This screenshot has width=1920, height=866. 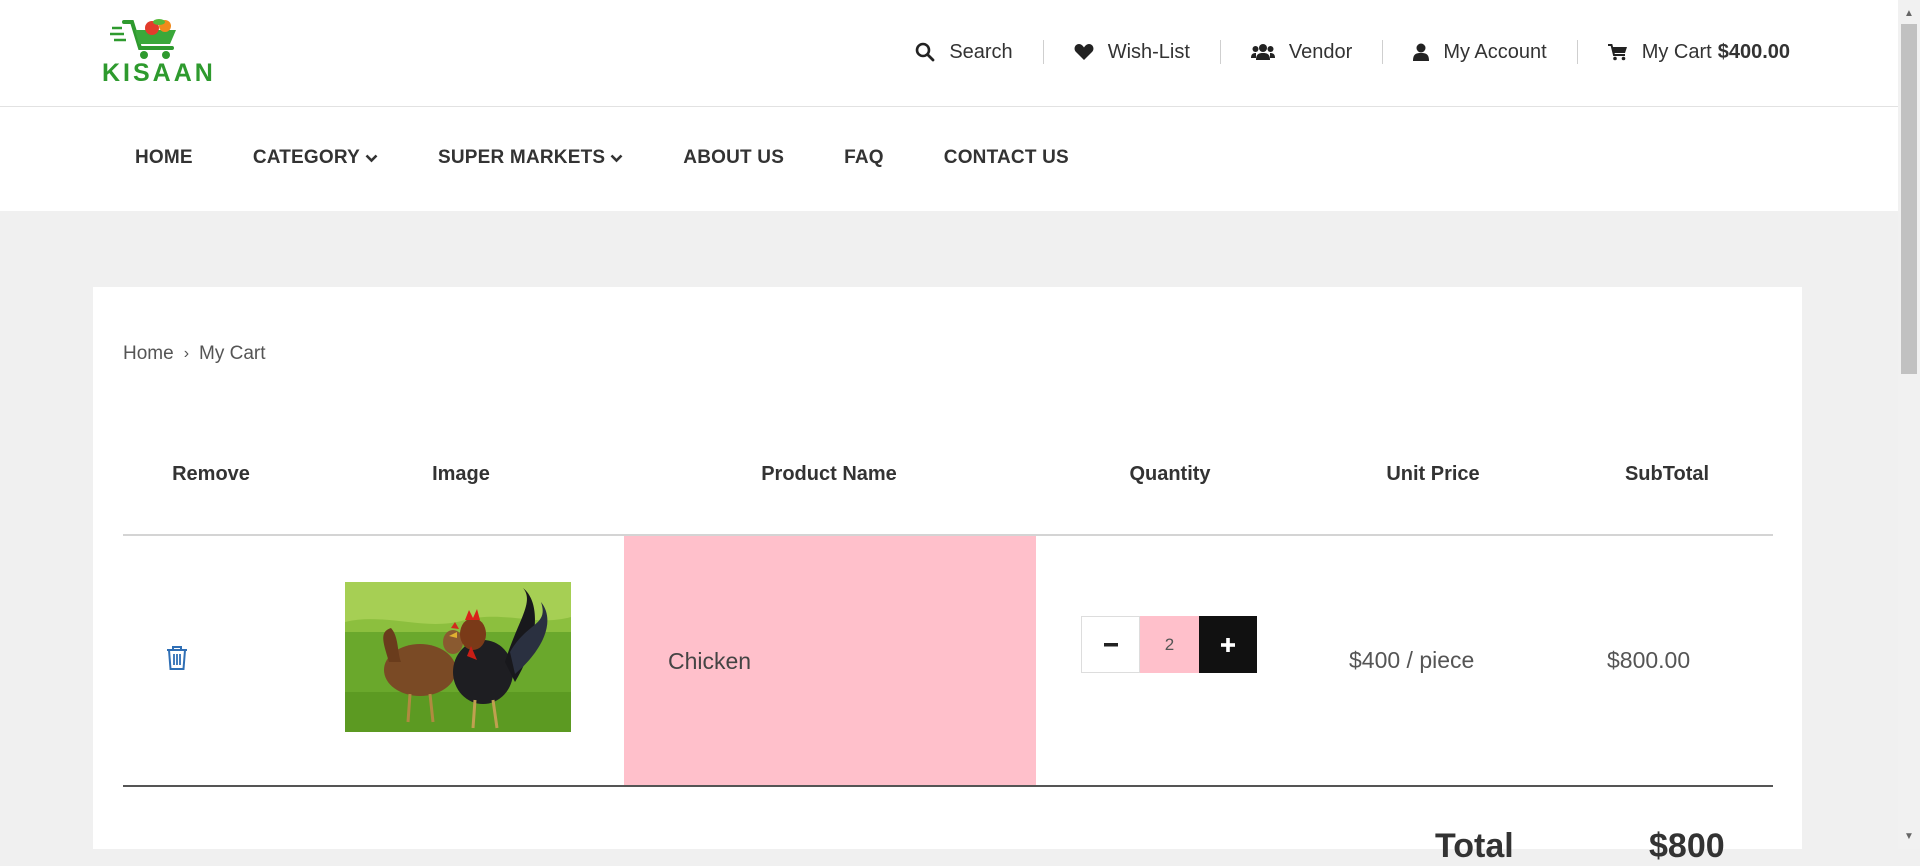 I want to click on minus-icon, so click(x=1110, y=644).